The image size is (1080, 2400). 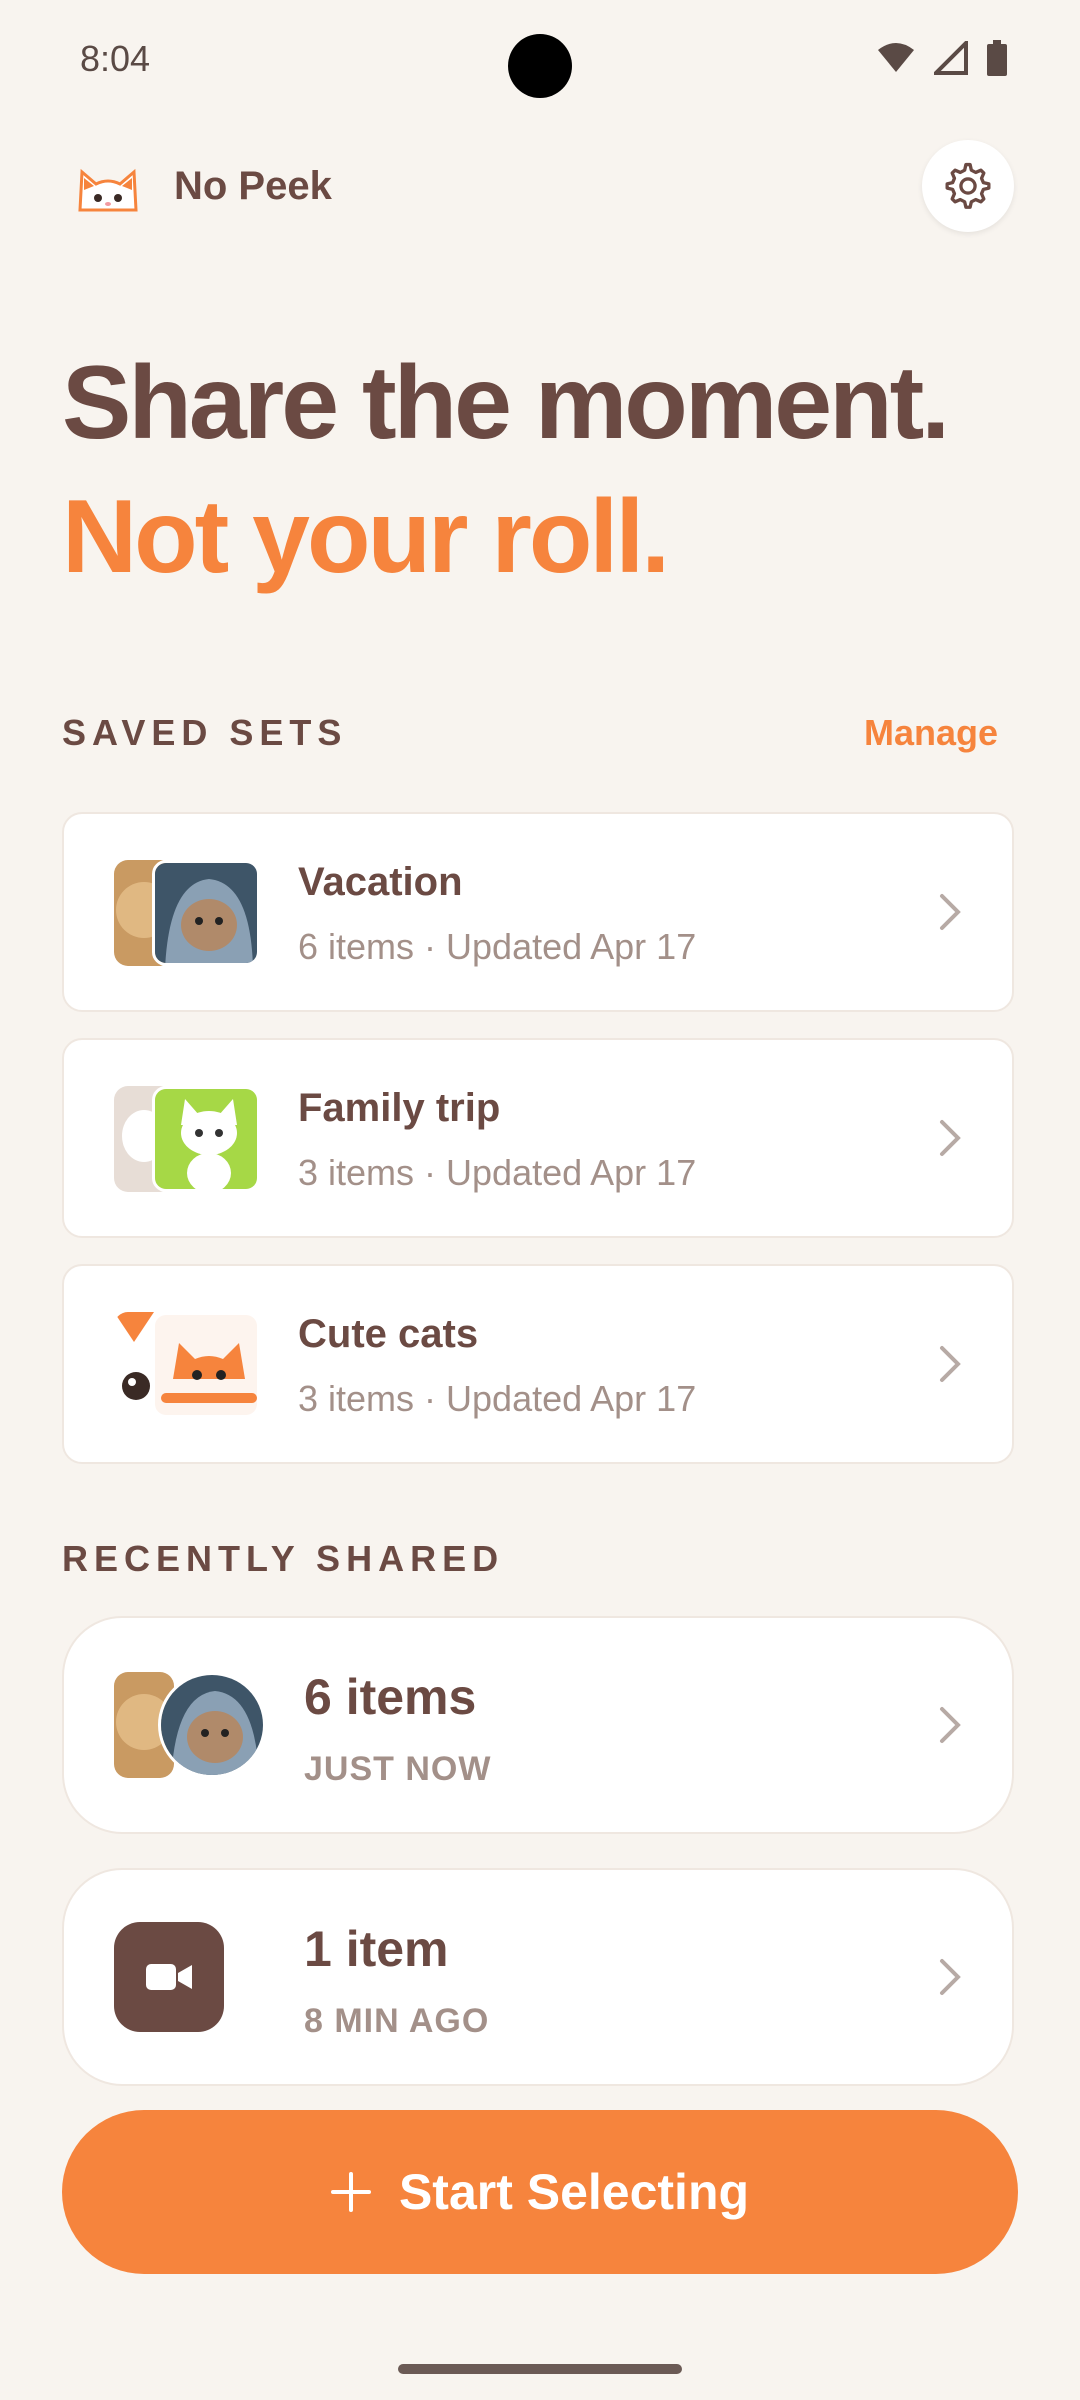 I want to click on home-indicator, so click(x=540, y=2369).